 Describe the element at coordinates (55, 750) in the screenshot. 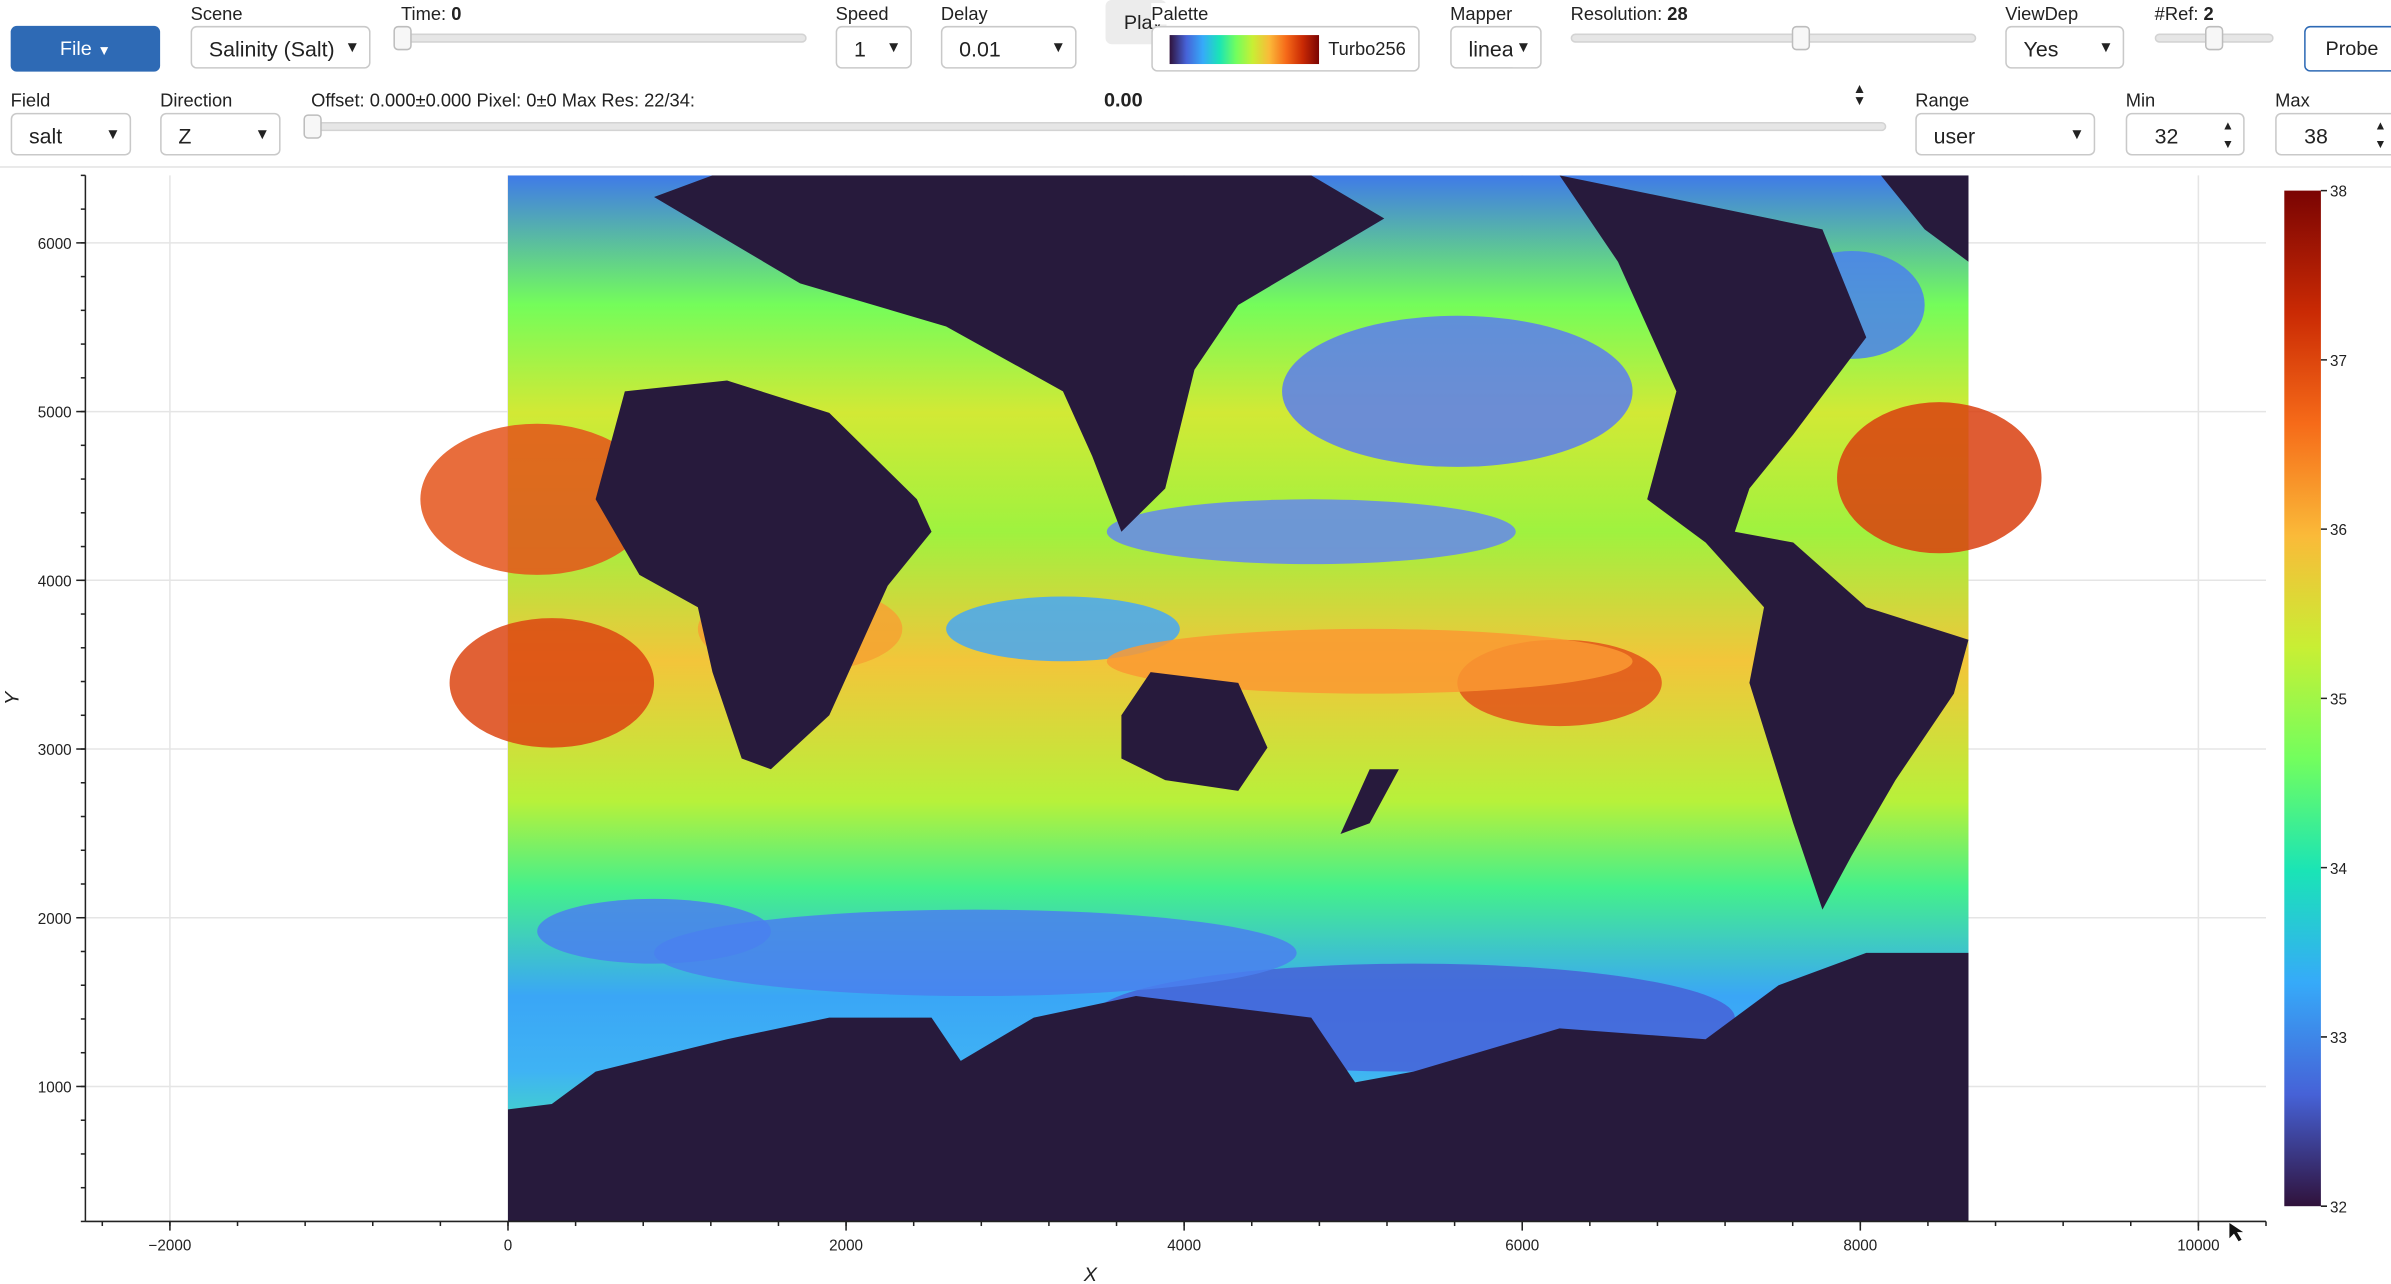

I see `y-tick-label: 3000` at that location.